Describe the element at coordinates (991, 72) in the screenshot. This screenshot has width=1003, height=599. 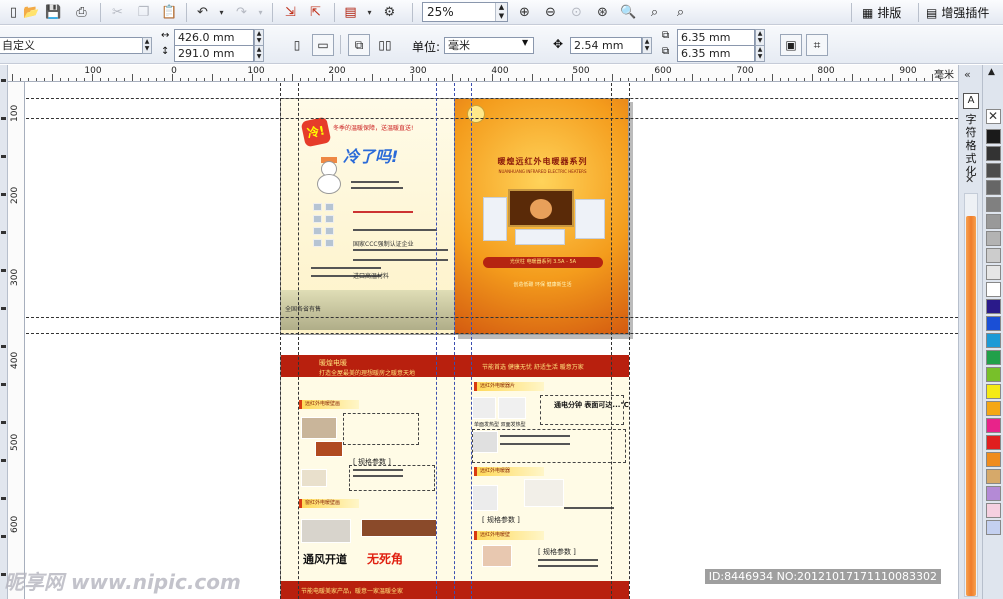
I see `palette-scroll-up-icon: ▲` at that location.